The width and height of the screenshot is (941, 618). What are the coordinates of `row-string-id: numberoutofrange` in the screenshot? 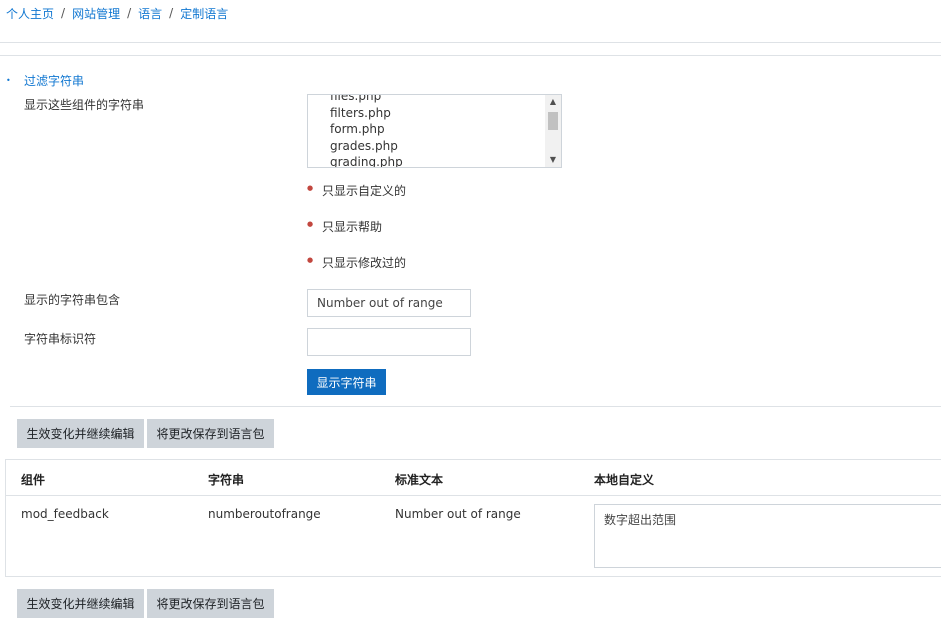 It's located at (264, 514).